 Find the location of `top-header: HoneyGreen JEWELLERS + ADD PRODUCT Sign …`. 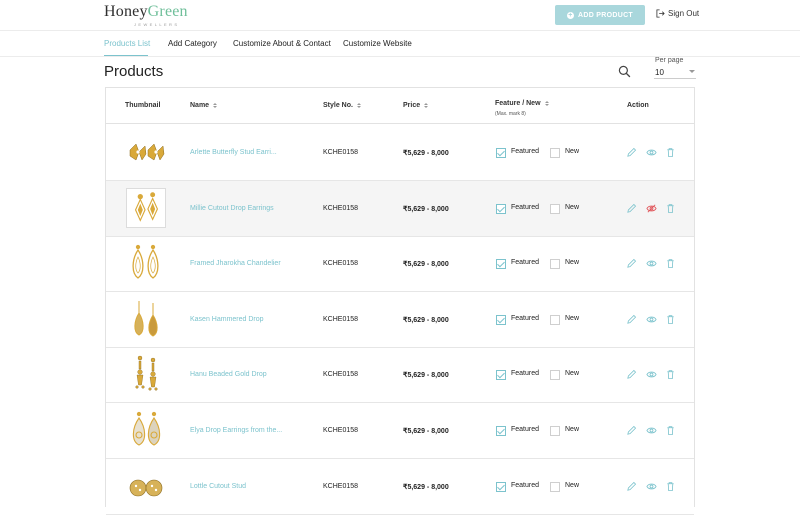

top-header: HoneyGreen JEWELLERS + ADD PRODUCT Sign … is located at coordinates (400, 15).